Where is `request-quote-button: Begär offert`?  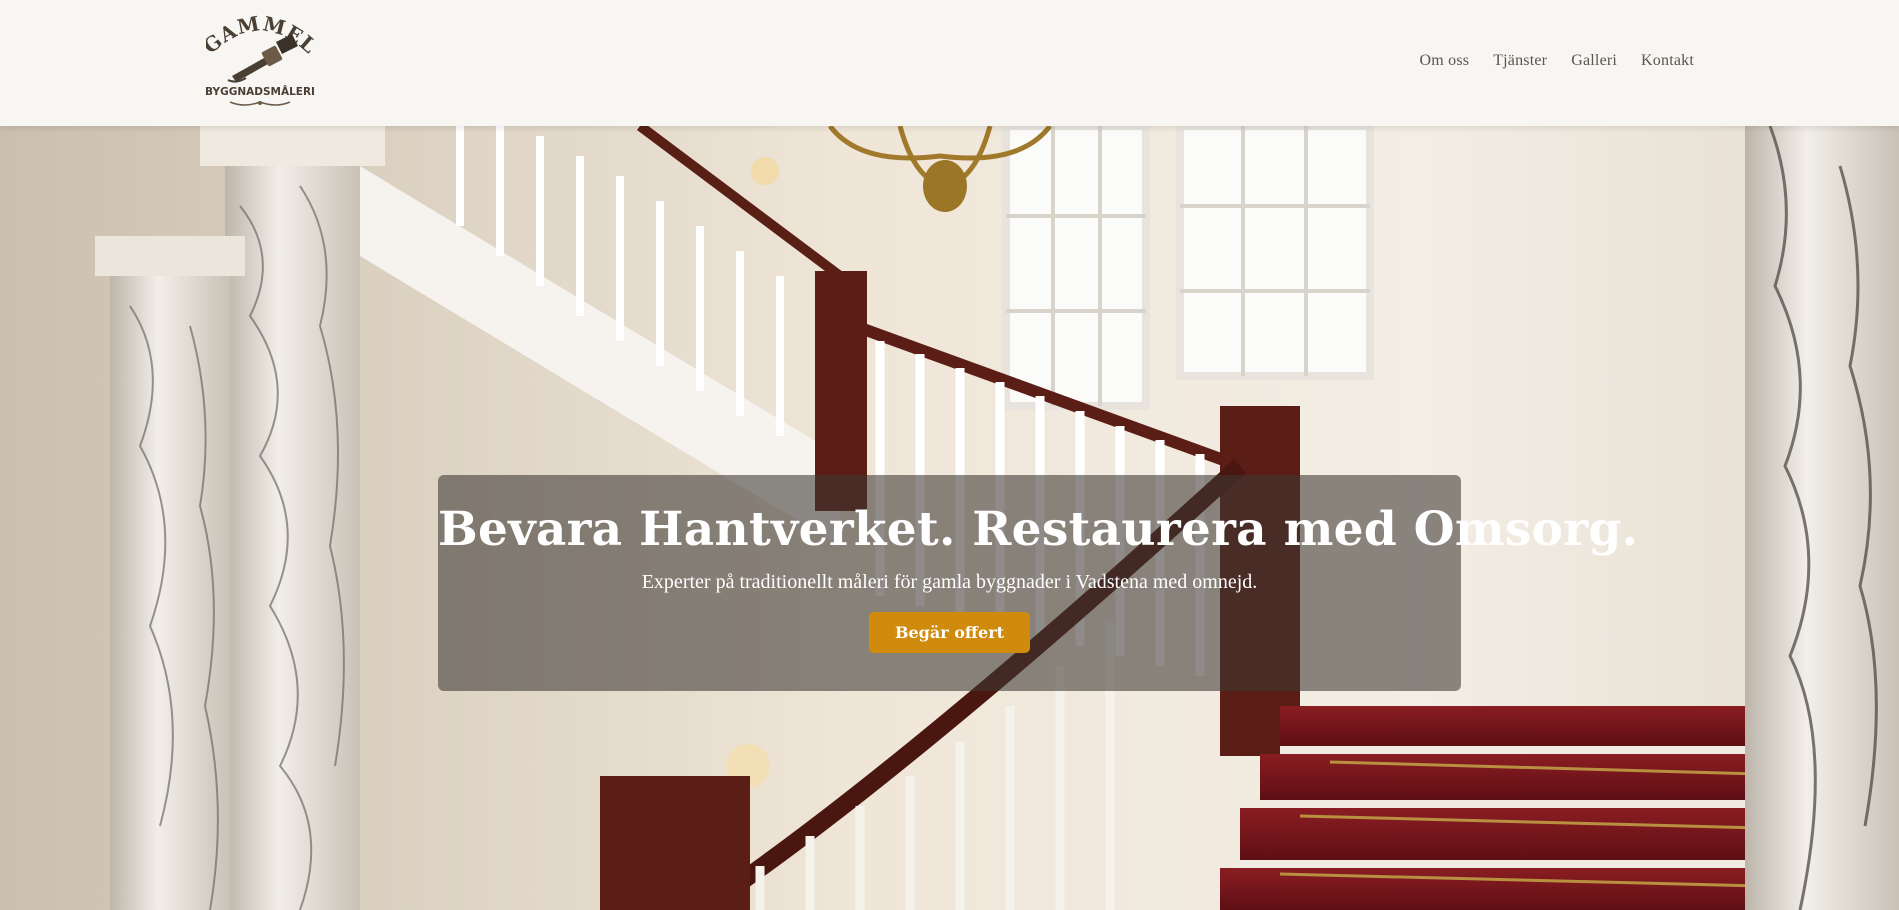
request-quote-button: Begär offert is located at coordinates (949, 632).